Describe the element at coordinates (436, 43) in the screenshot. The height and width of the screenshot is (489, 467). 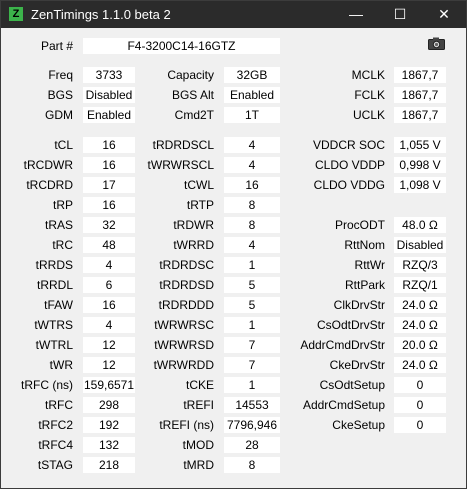
I see `camera-icon` at that location.